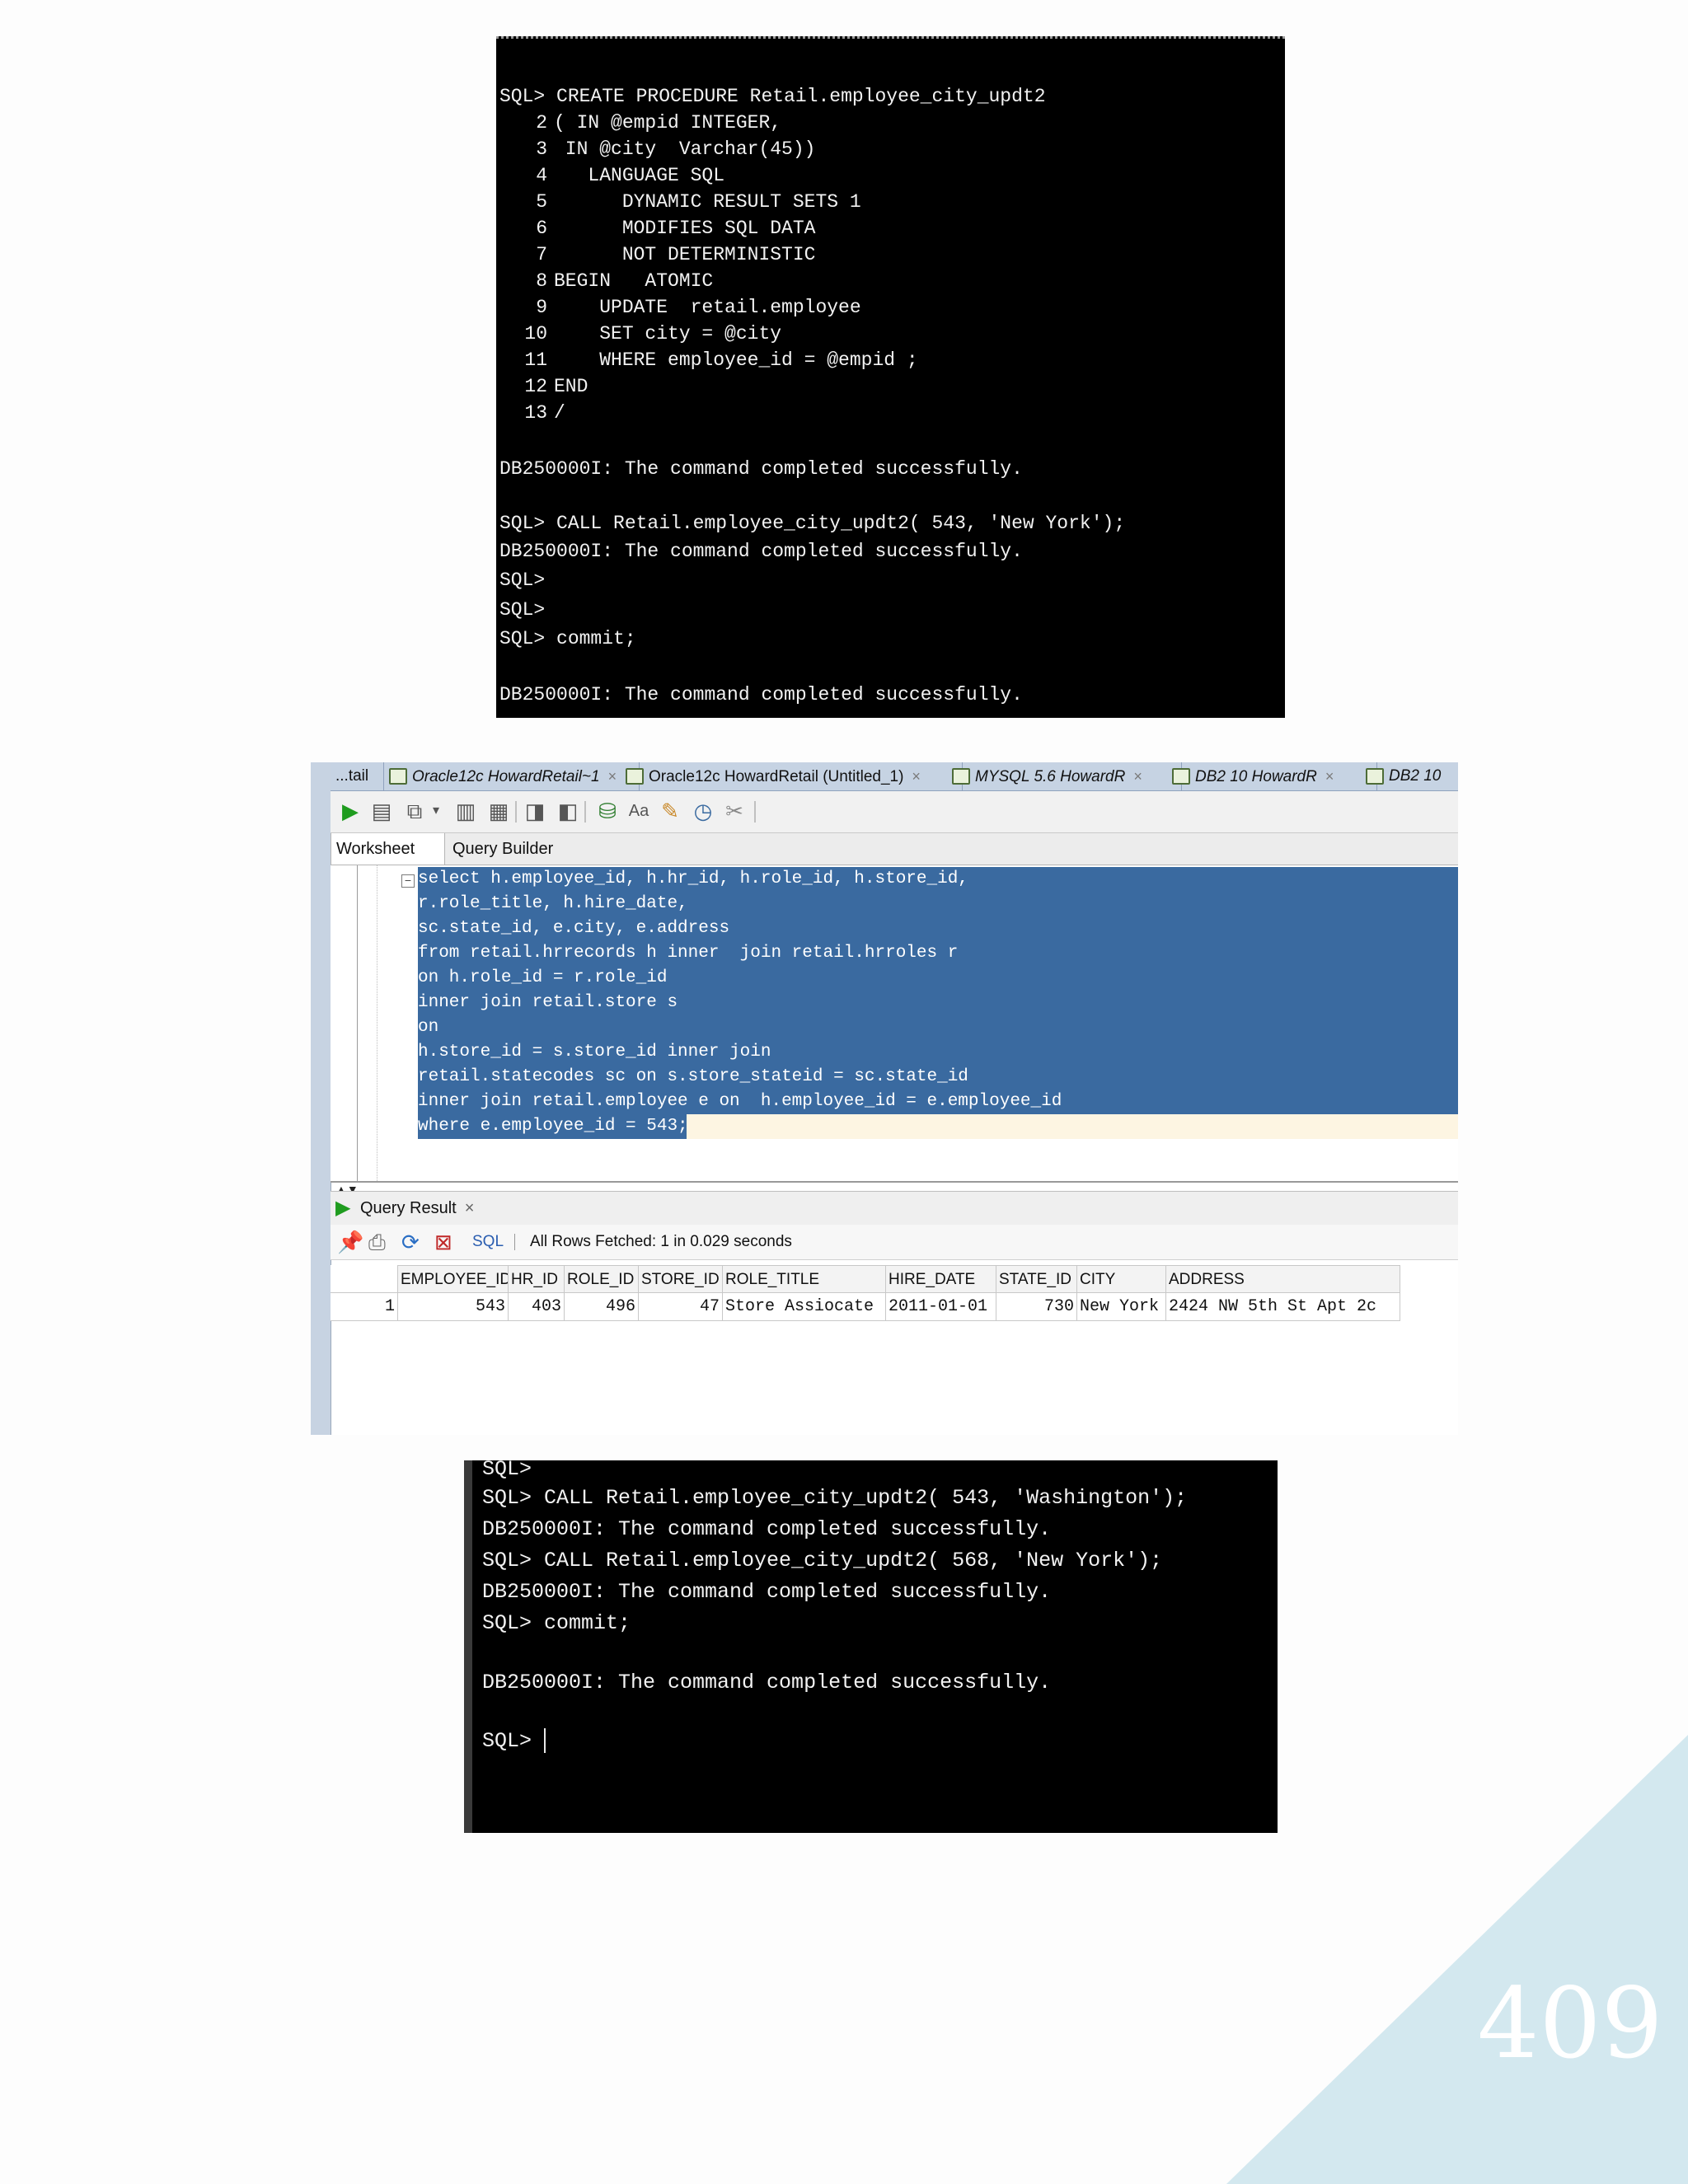  Describe the element at coordinates (574, 928) in the screenshot. I see `code-line: sc.state_id, e.city, e.address` at that location.